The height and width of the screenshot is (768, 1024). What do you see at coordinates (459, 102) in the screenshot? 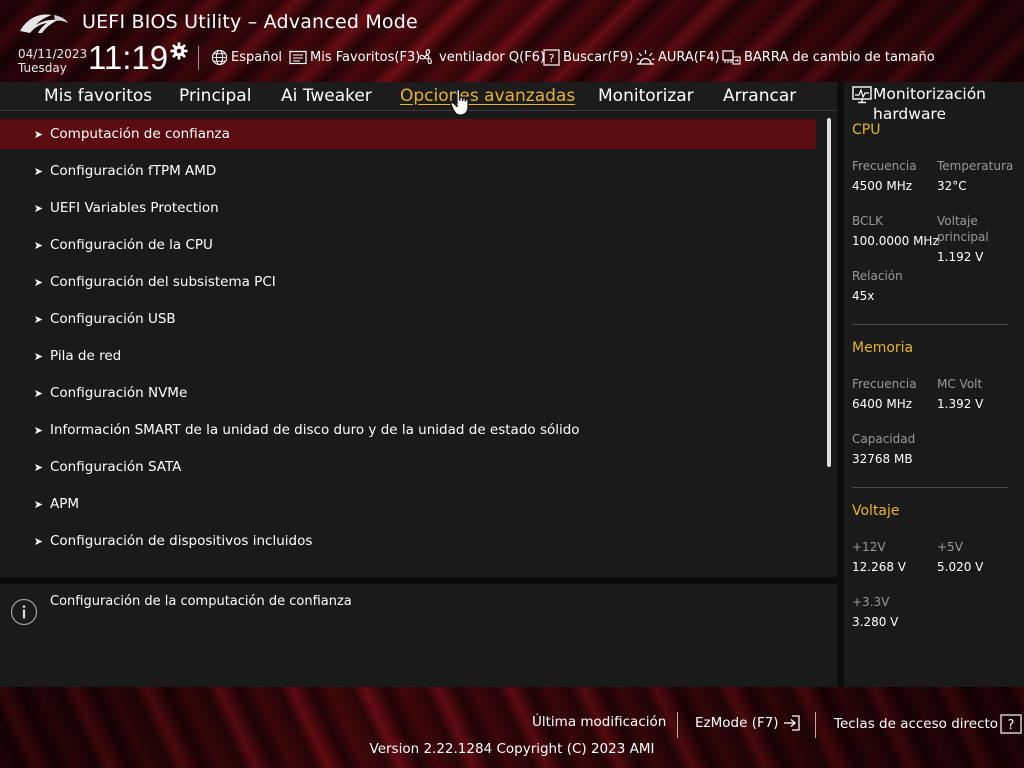
I see `hand-cursor-icon` at bounding box center [459, 102].